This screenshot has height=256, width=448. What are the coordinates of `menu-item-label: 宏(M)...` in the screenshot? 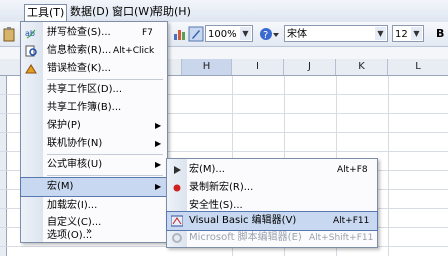 It's located at (207, 169).